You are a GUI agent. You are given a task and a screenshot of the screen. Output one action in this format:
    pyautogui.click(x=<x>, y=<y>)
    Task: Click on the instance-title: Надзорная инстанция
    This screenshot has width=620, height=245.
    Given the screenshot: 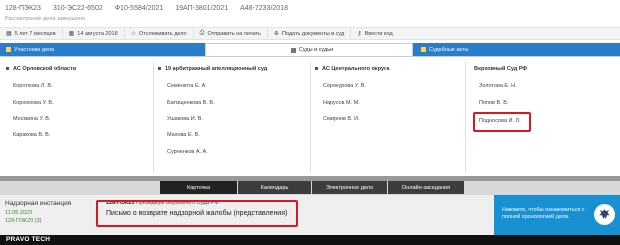 What is the action you would take?
    pyautogui.click(x=38, y=203)
    